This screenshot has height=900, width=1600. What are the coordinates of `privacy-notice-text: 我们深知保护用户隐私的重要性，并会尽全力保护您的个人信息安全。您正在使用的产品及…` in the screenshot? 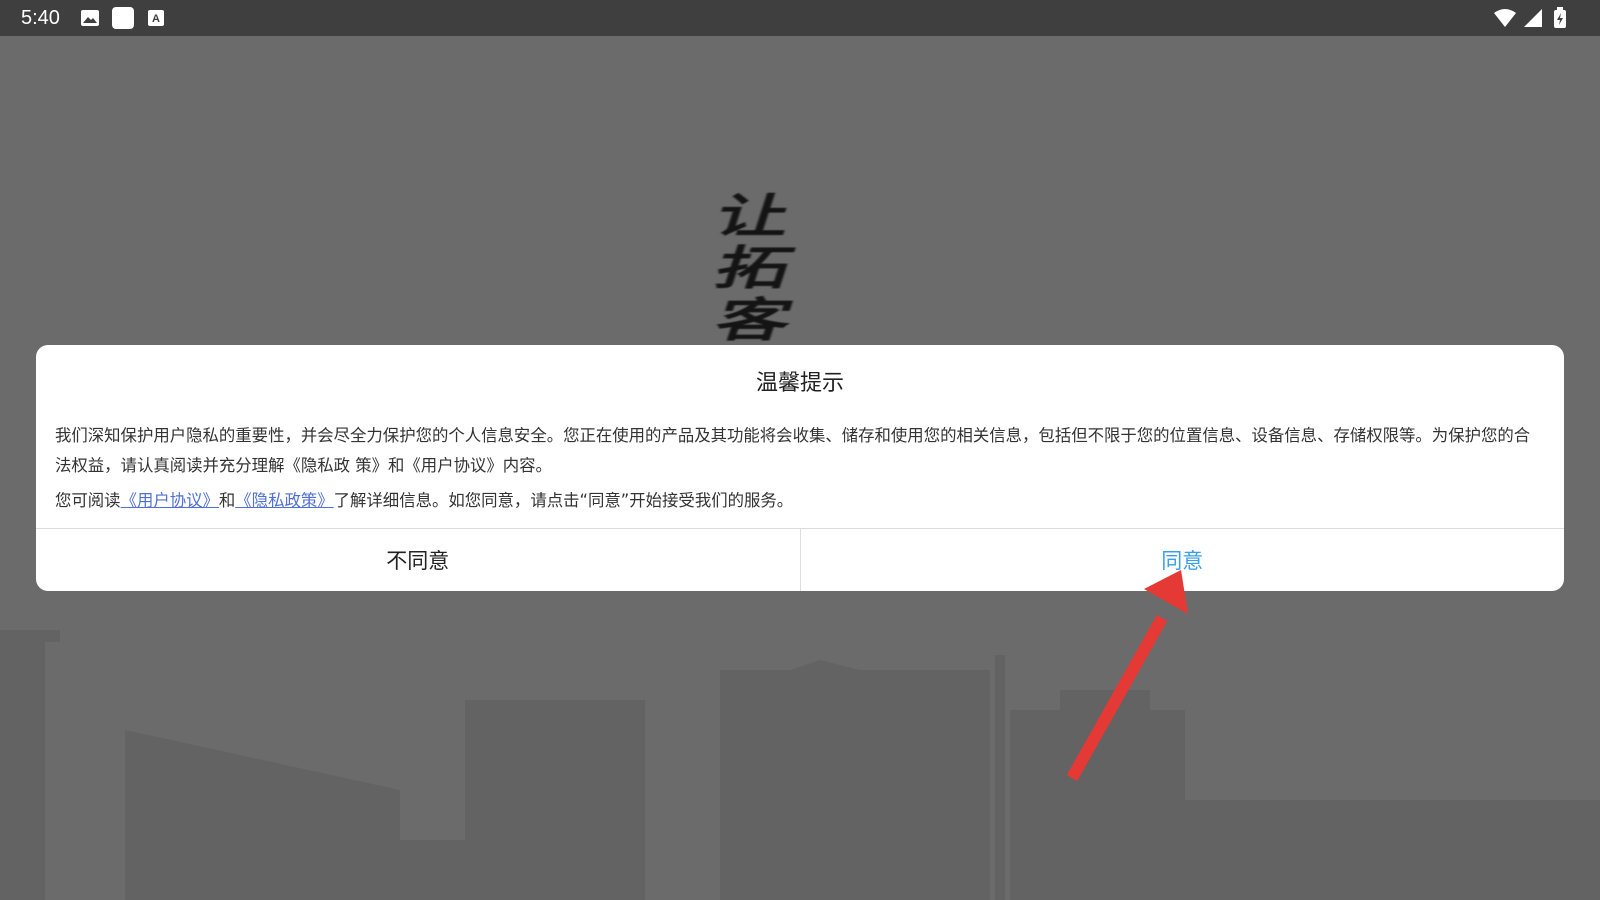 It's located at (793, 450).